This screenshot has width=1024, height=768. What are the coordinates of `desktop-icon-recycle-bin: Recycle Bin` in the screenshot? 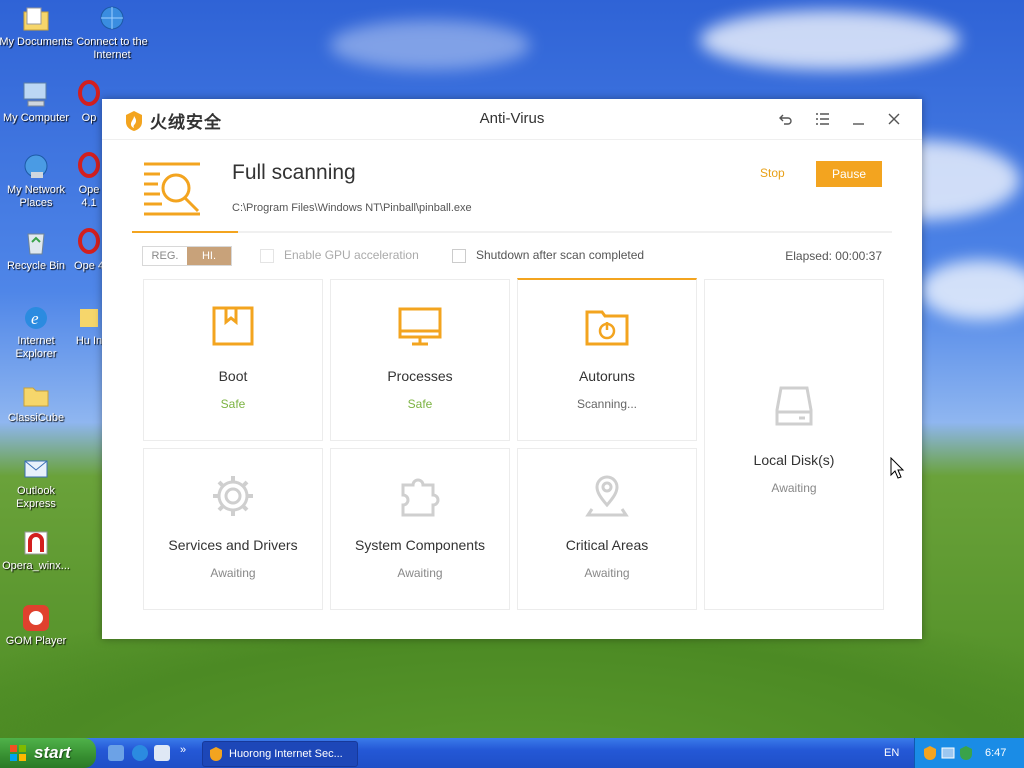 It's located at (37, 250).